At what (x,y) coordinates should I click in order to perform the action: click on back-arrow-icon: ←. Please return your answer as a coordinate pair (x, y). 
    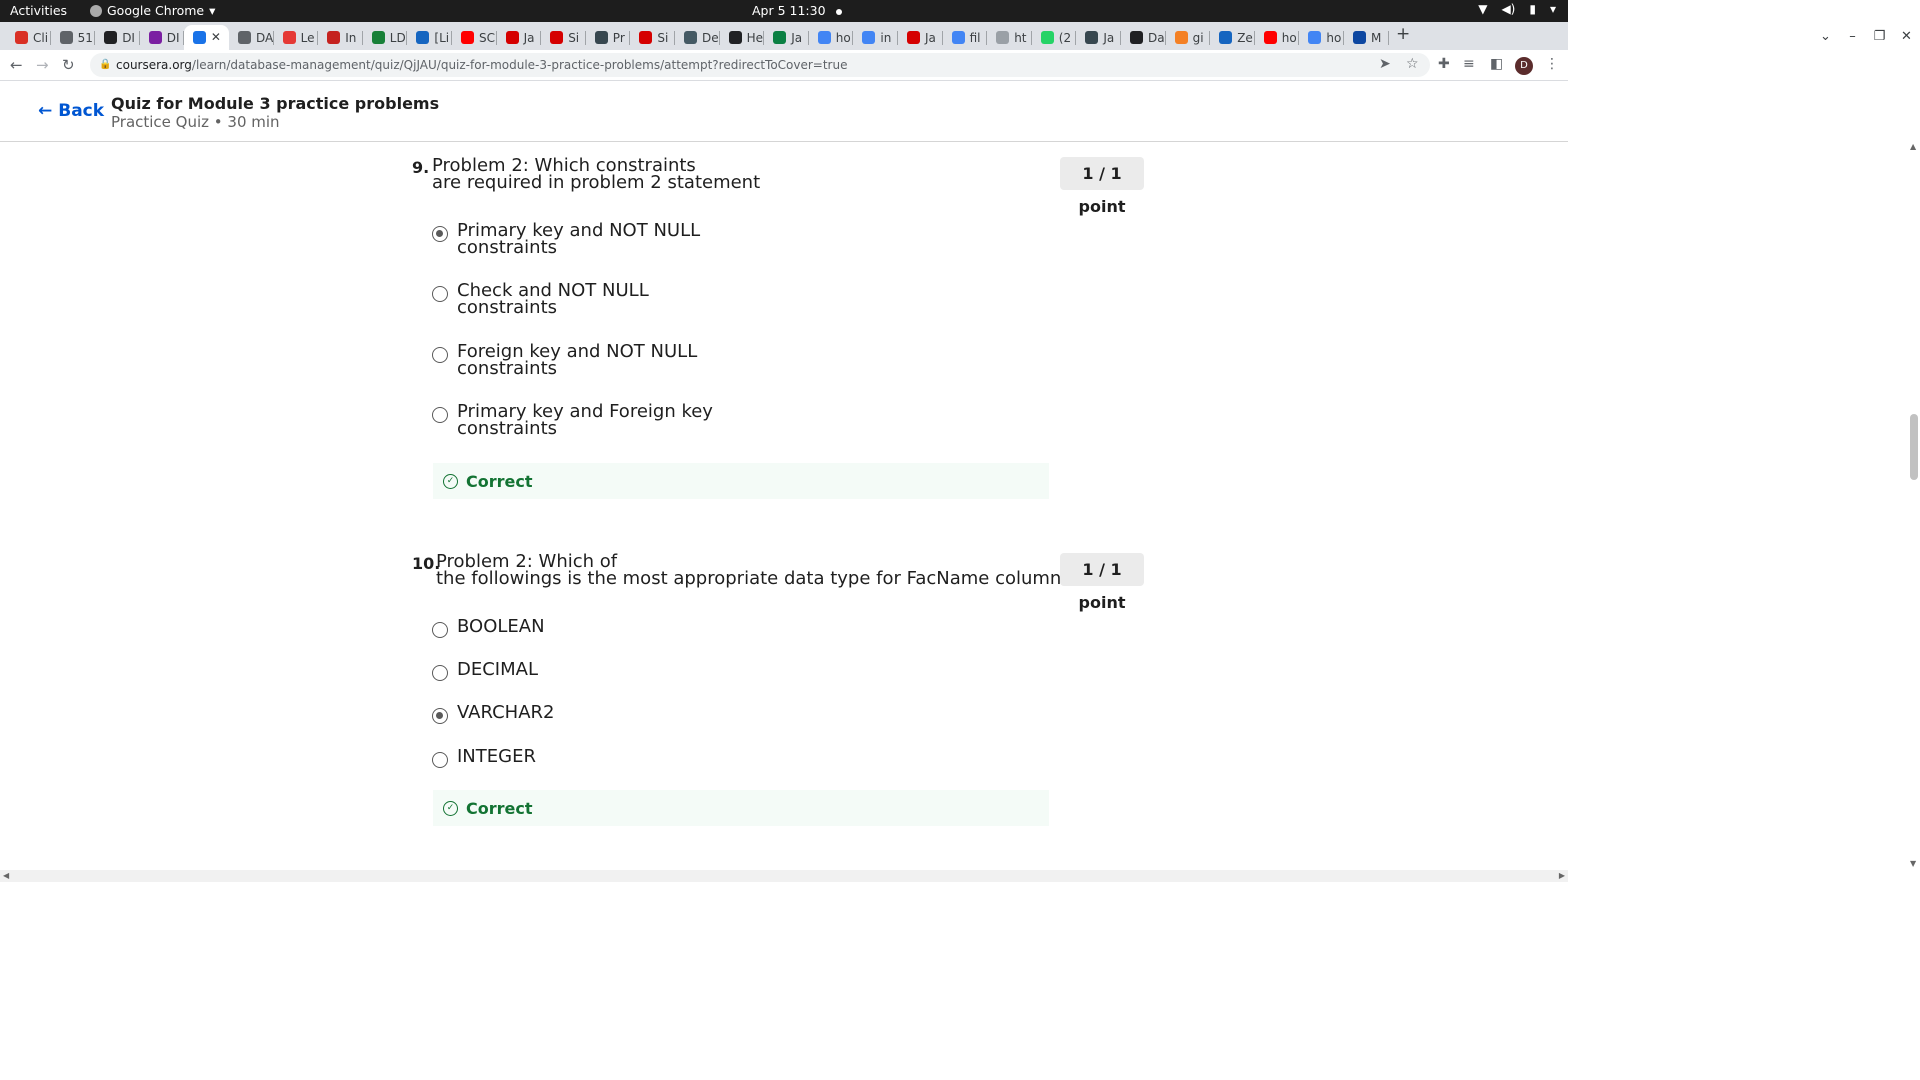
    Looking at the image, I should click on (16, 65).